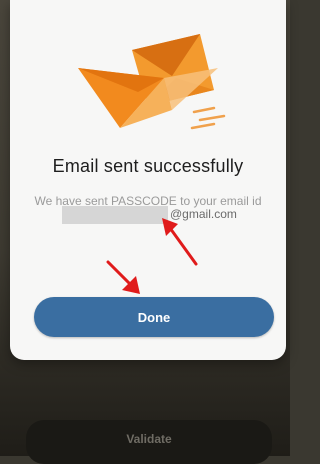  Describe the element at coordinates (115, 215) in the screenshot. I see `redacted-email` at that location.